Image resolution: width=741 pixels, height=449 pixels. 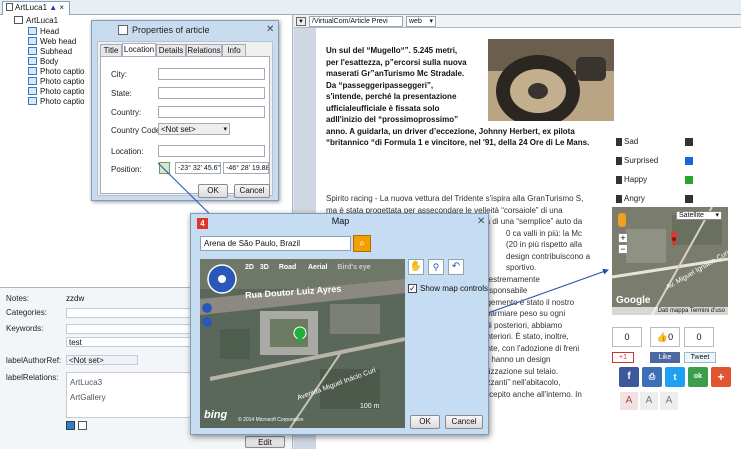 I want to click on print-icon: ⎙, so click(x=652, y=377).